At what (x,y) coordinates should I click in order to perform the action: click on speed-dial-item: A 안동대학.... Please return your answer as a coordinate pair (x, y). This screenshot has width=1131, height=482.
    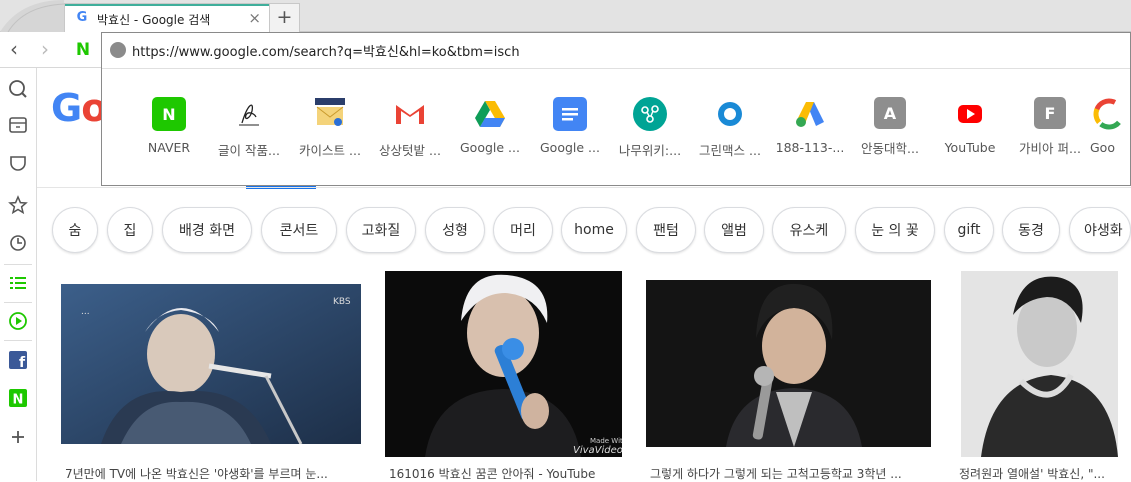
    Looking at the image, I should click on (890, 127).